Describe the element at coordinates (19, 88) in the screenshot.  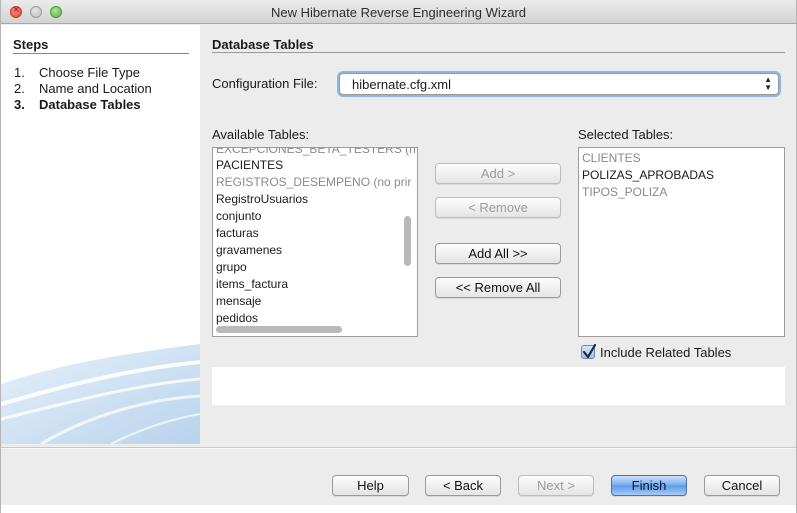
I see `step-number: 2.` at that location.